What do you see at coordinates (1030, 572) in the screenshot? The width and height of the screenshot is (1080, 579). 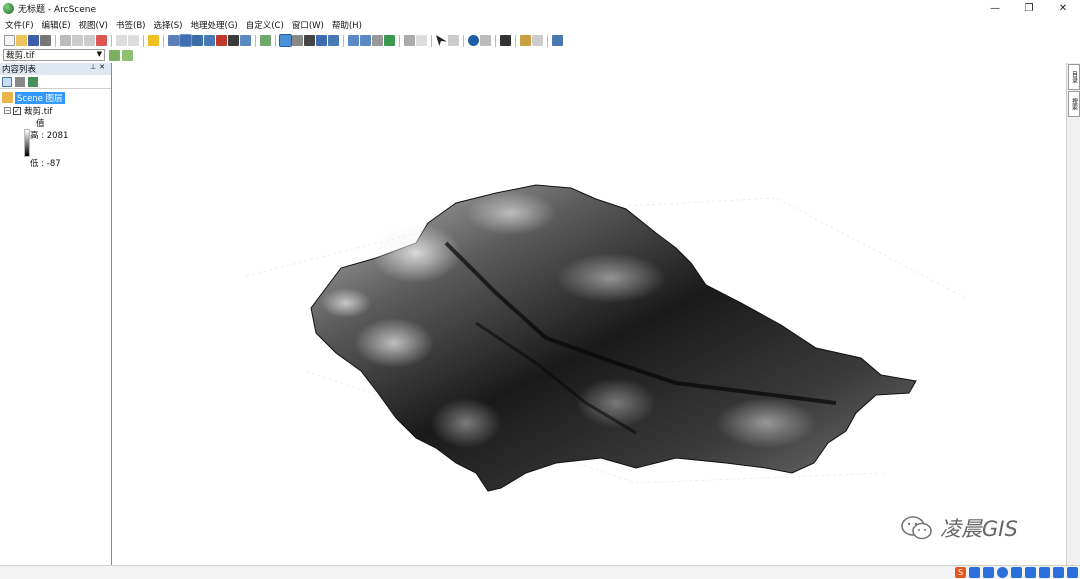 I see `keyboard-icon` at bounding box center [1030, 572].